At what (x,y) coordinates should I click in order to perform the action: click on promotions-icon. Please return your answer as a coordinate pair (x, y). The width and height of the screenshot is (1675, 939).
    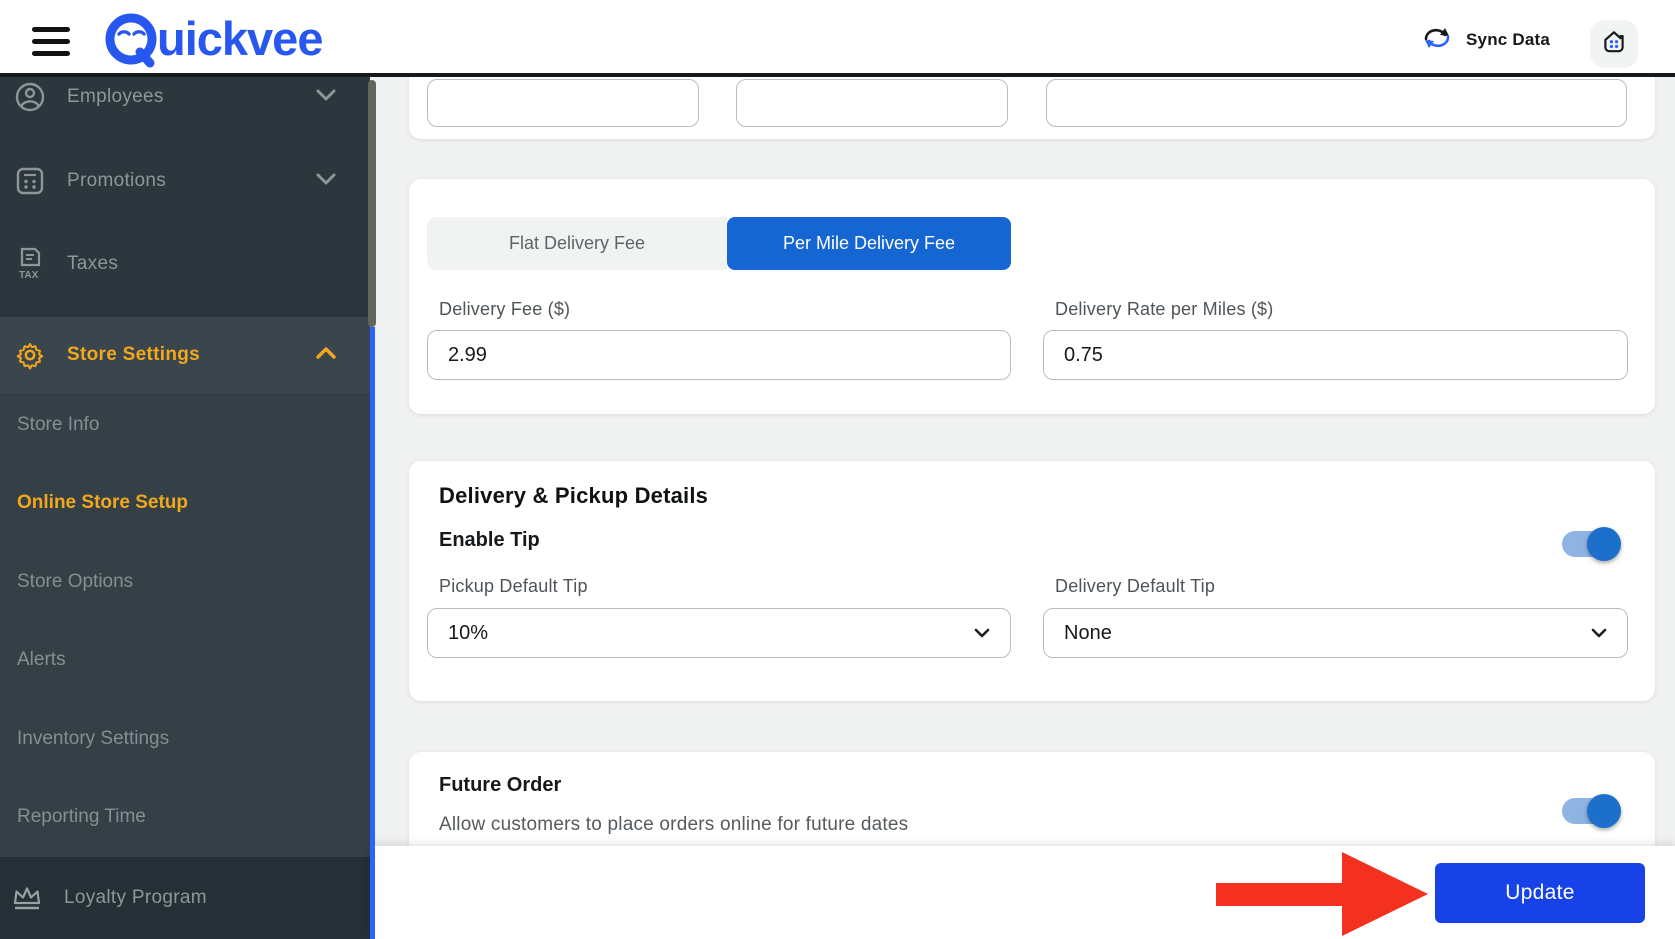
    Looking at the image, I should click on (30, 181).